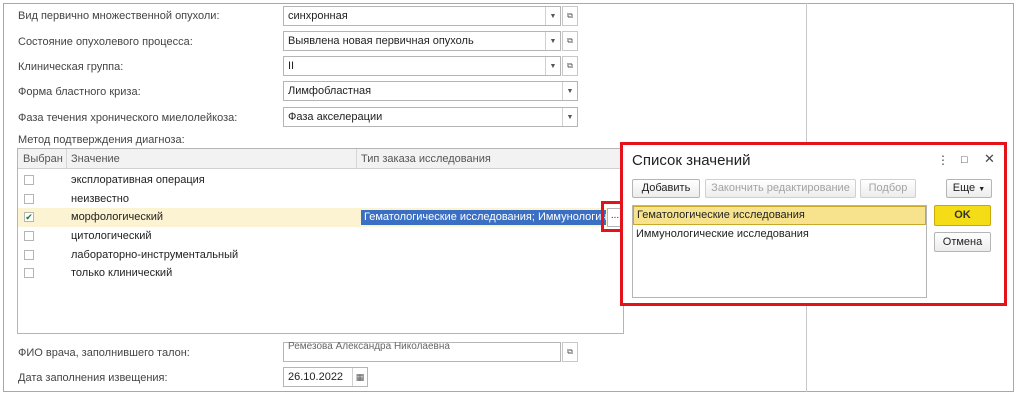 The image size is (1017, 395). What do you see at coordinates (318, 16) in the screenshot?
I see `tumor-type-value: синхронная` at bounding box center [318, 16].